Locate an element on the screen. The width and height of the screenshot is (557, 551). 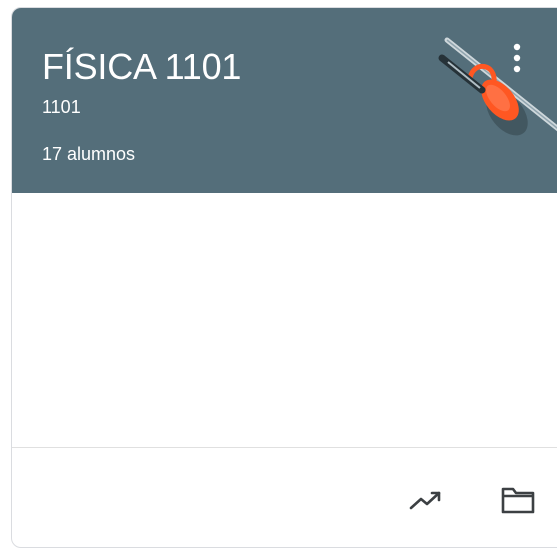
card-divider is located at coordinates (284, 447).